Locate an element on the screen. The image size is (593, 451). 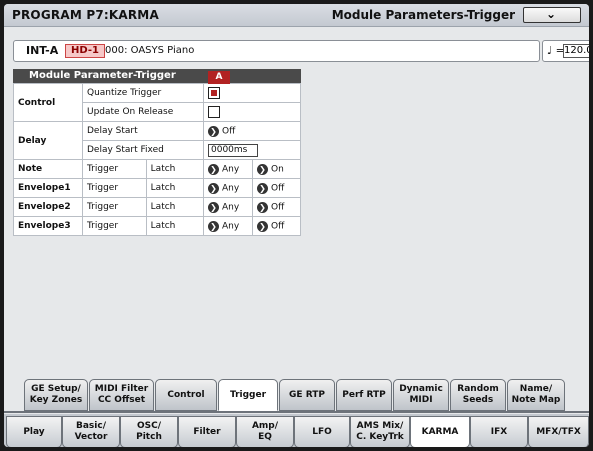
envelope2-trigger-select: ❯ Any is located at coordinates (228, 207).